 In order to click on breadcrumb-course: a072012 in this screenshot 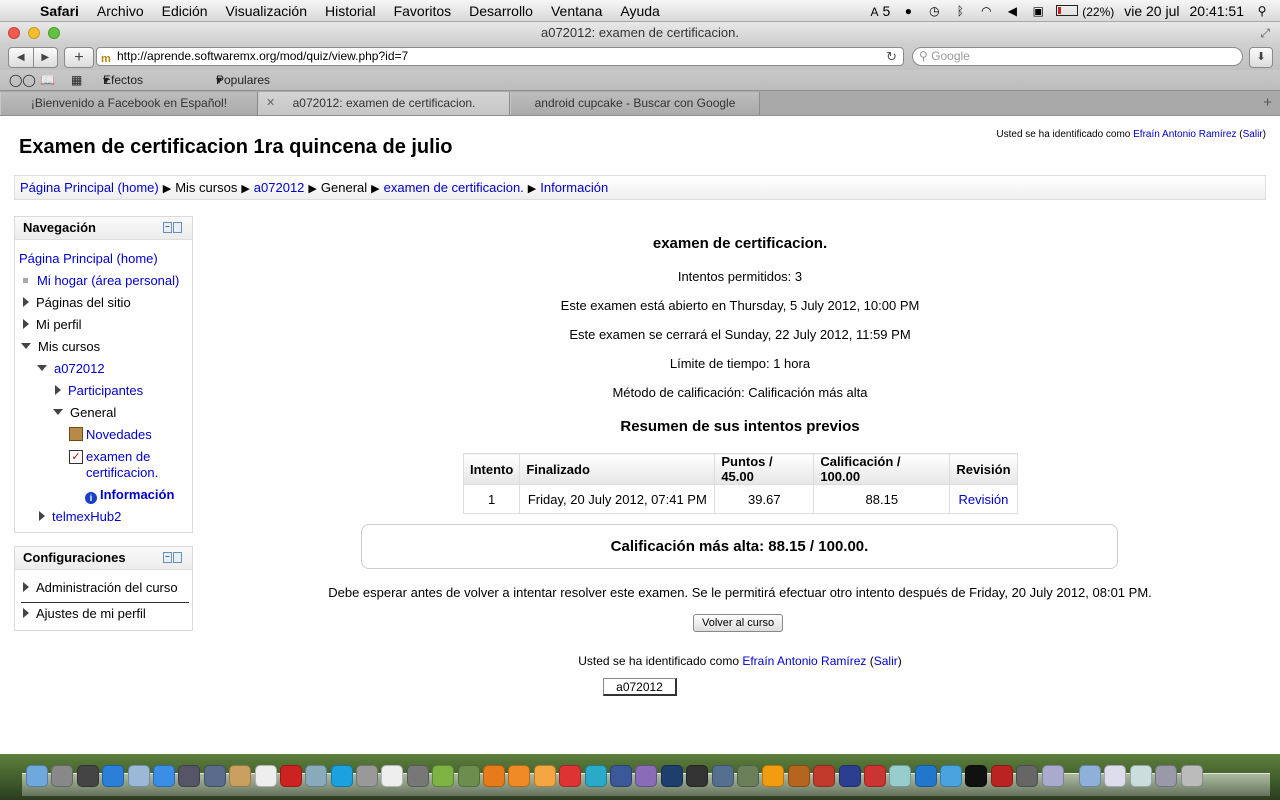, I will do `click(279, 187)`.